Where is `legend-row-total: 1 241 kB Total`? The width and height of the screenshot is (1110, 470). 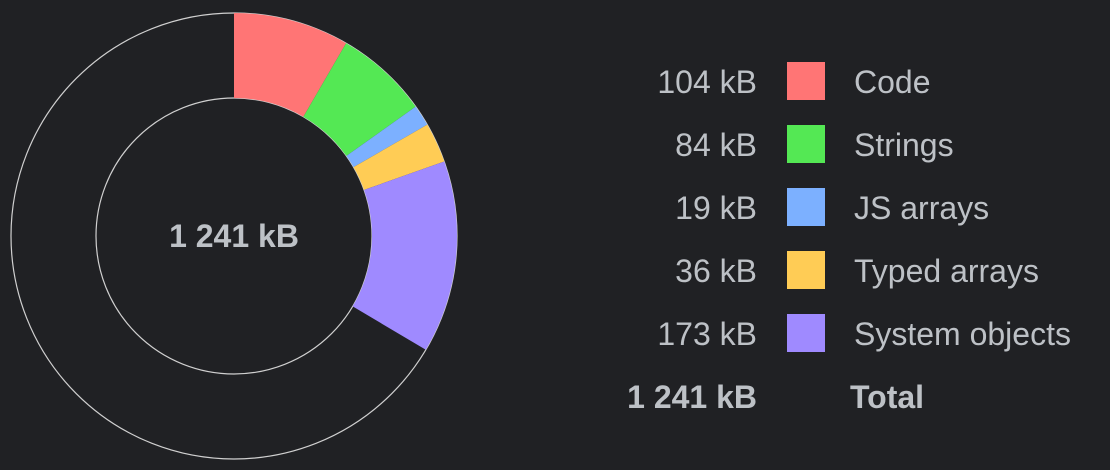 legend-row-total: 1 241 kB Total is located at coordinates (832, 398).